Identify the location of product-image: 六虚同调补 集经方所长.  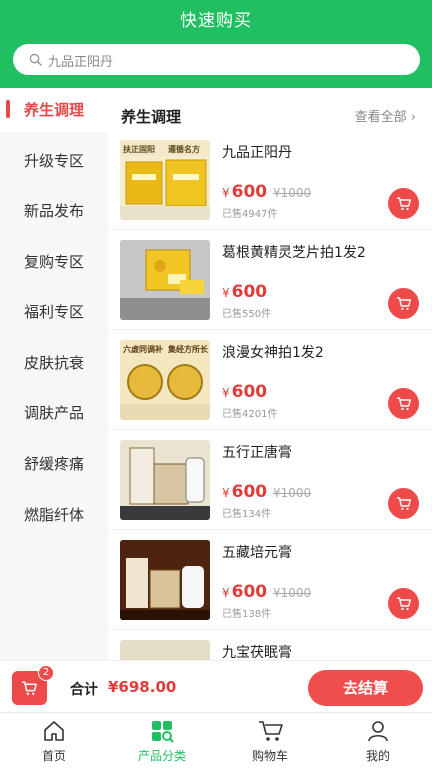
(165, 380).